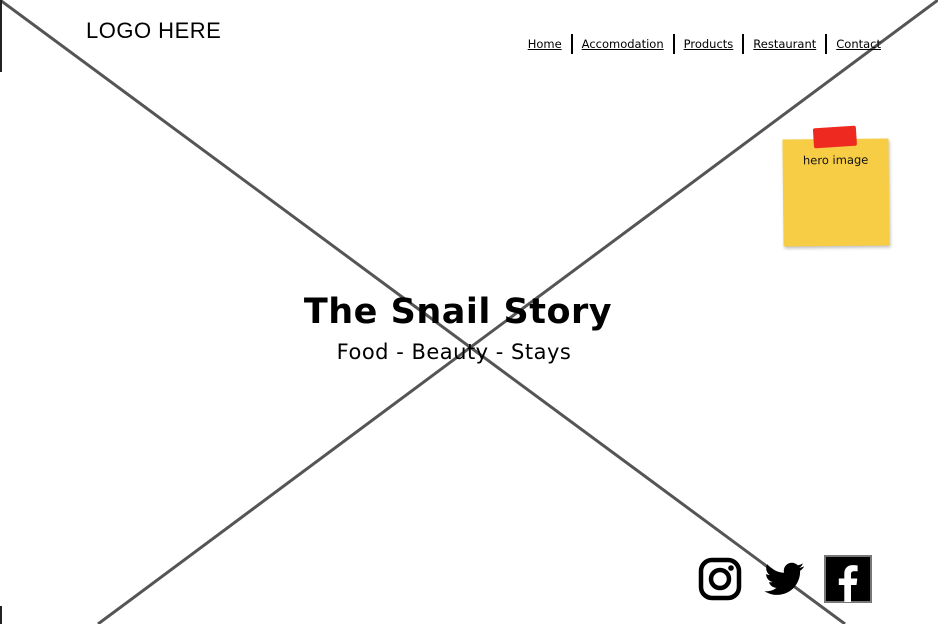 The width and height of the screenshot is (938, 624). I want to click on instagram-icon, so click(720, 579).